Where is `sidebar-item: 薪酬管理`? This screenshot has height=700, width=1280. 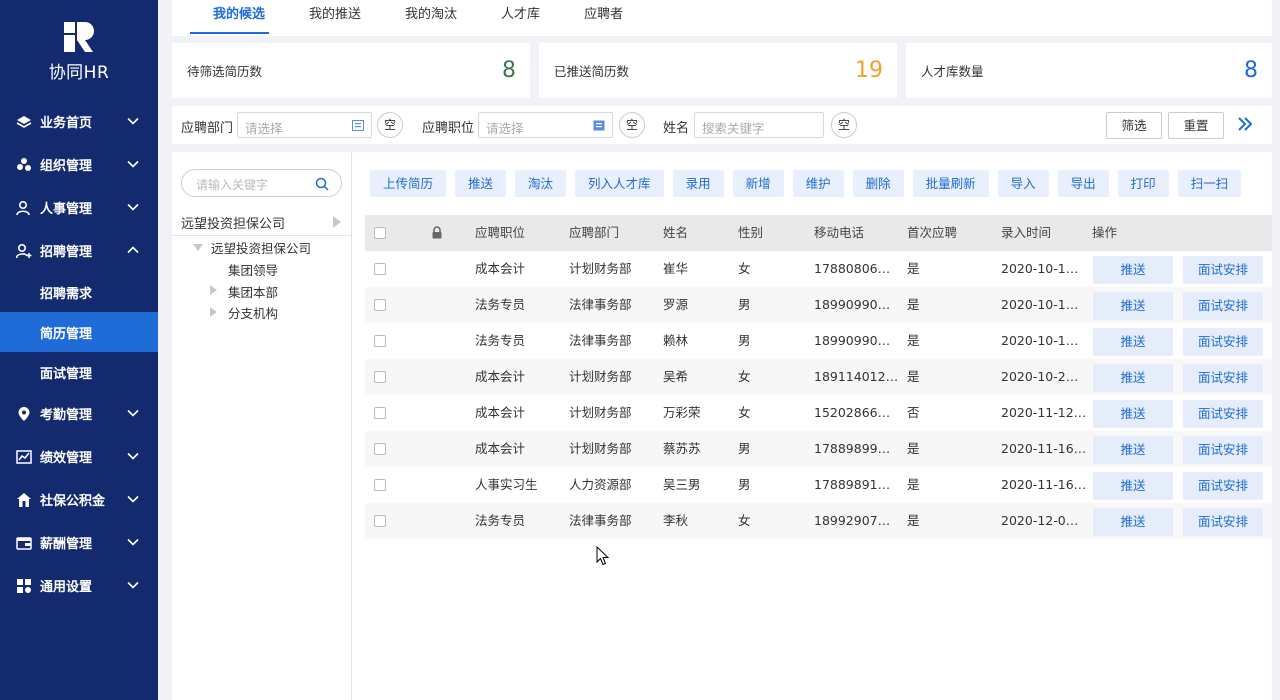 sidebar-item: 薪酬管理 is located at coordinates (79, 542).